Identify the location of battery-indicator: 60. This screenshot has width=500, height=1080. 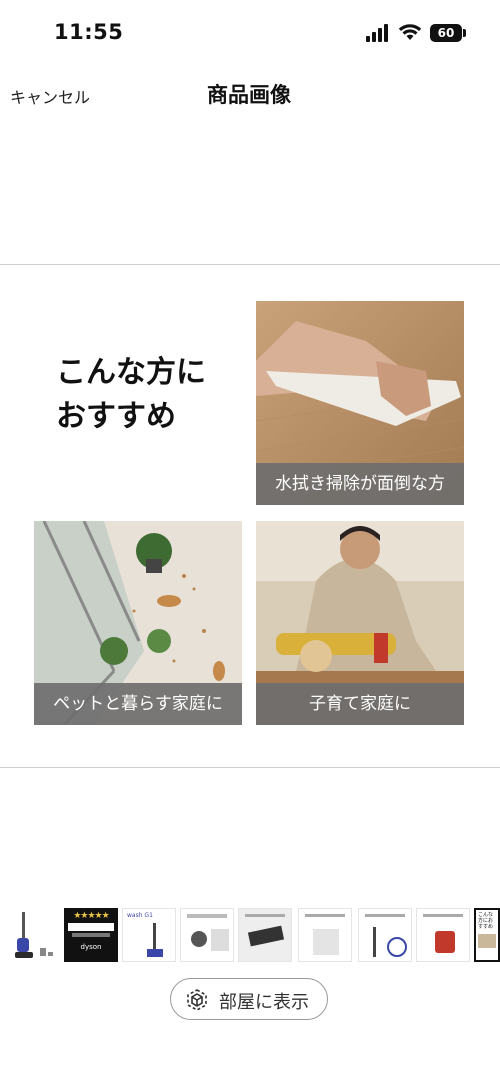
(446, 33).